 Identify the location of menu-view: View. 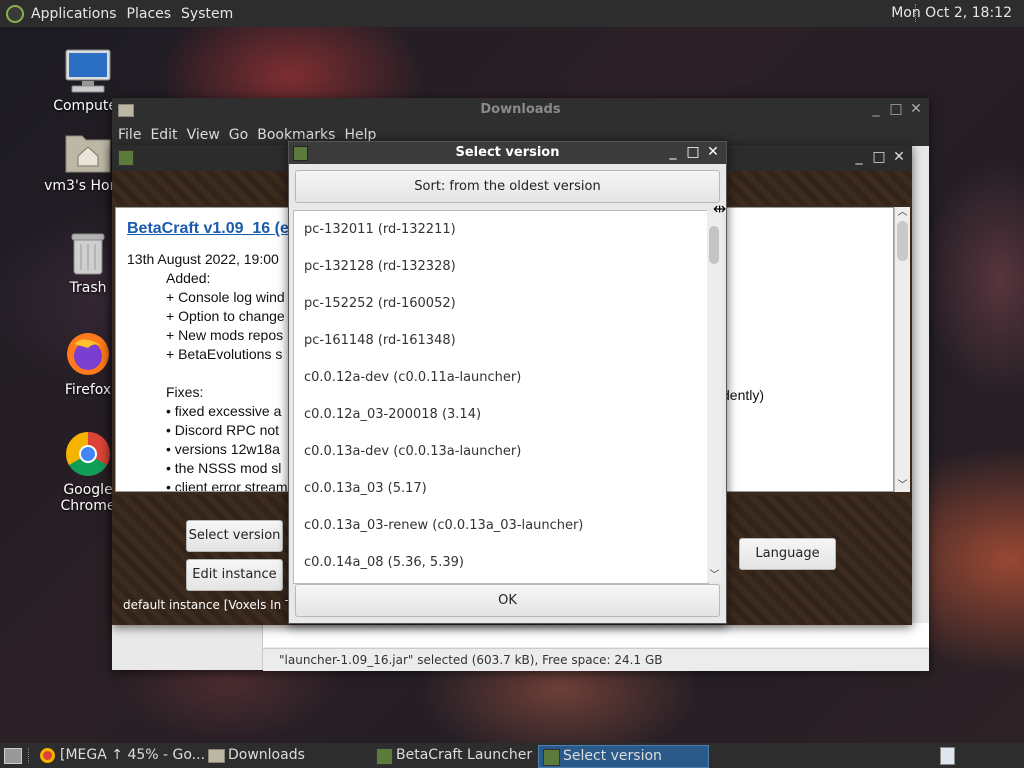
(203, 135).